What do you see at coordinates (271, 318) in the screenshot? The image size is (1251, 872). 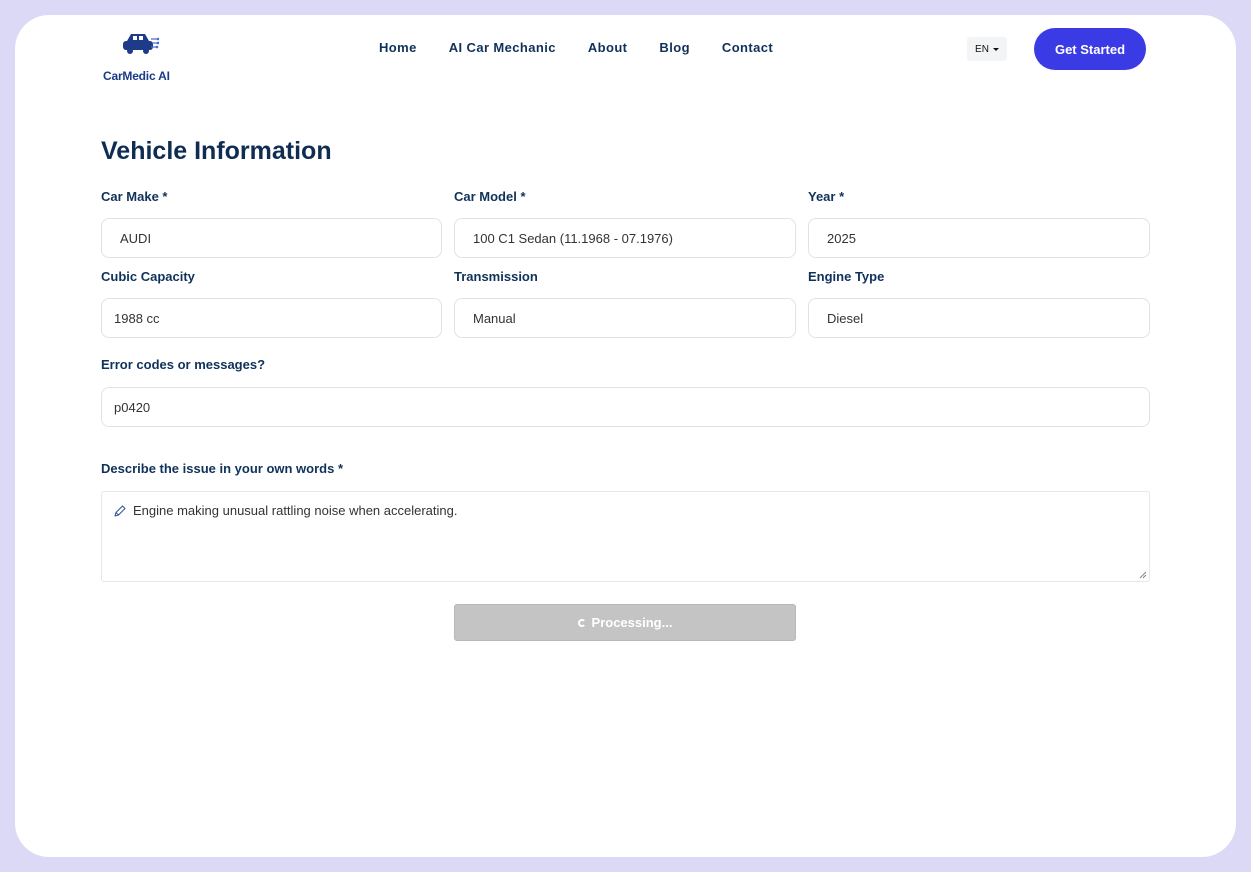 I see `cubic-capacity-input` at bounding box center [271, 318].